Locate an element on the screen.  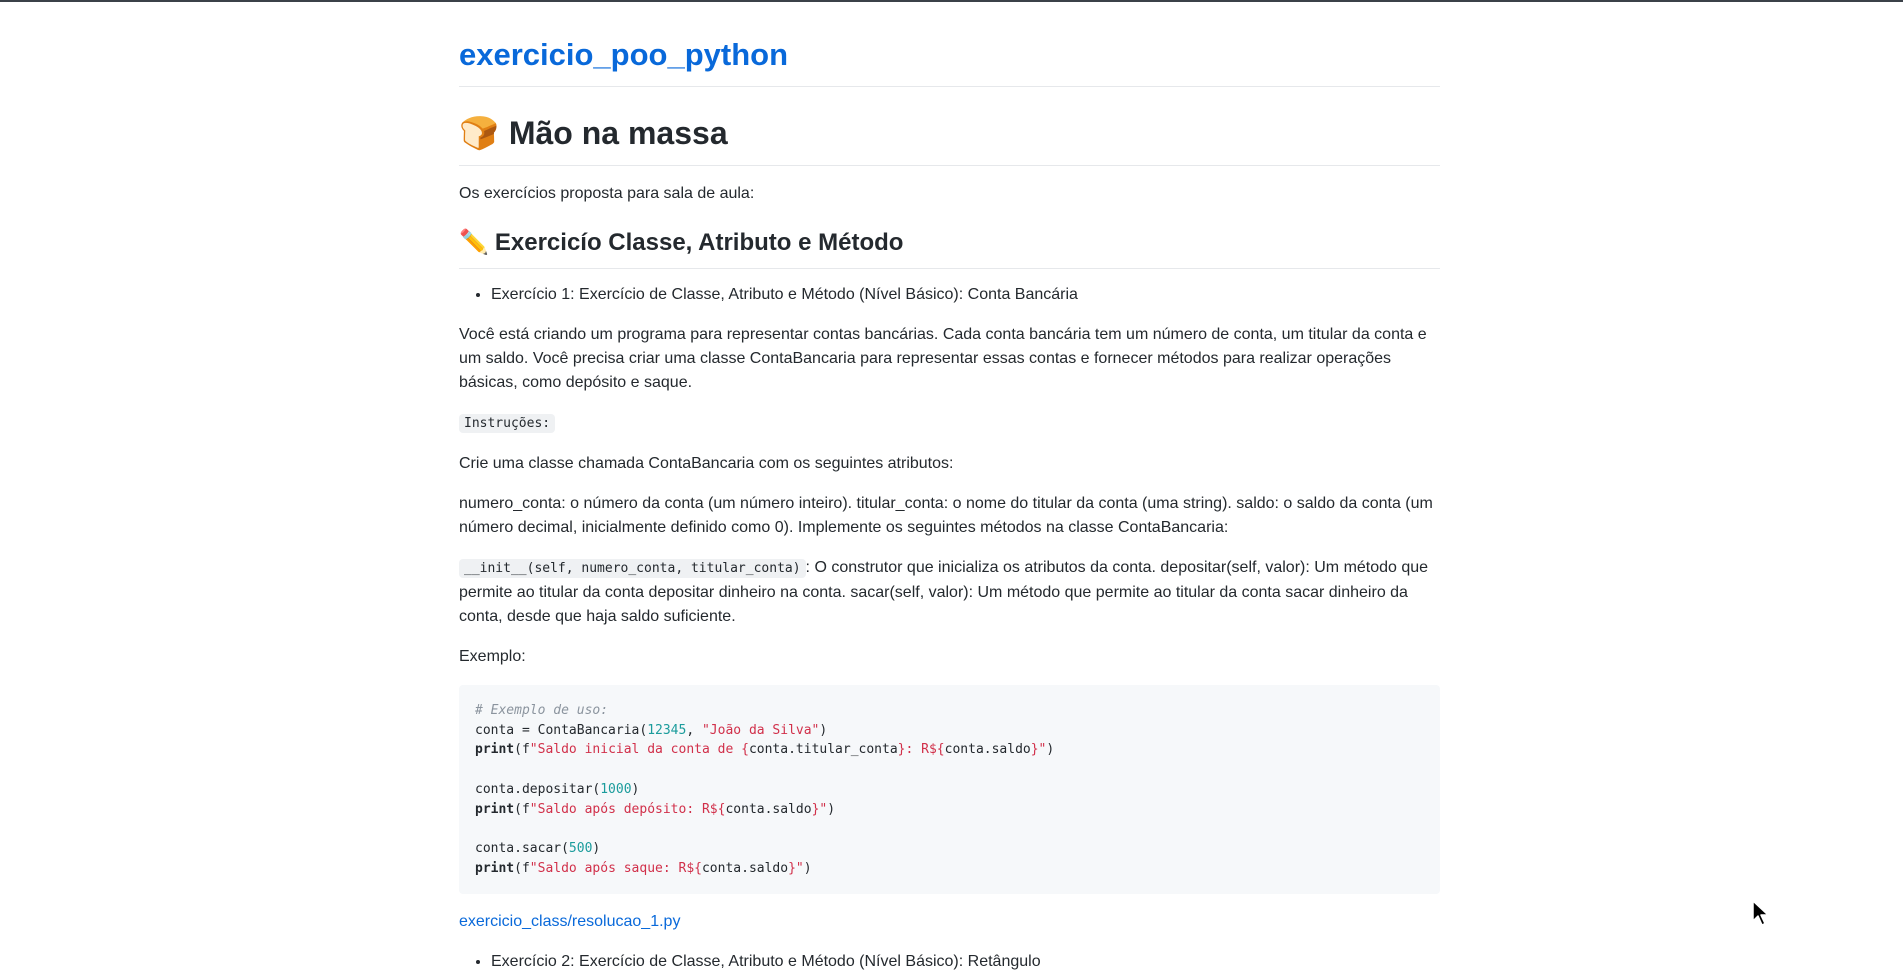
code-token: conta.titular_conta is located at coordinates (823, 750).